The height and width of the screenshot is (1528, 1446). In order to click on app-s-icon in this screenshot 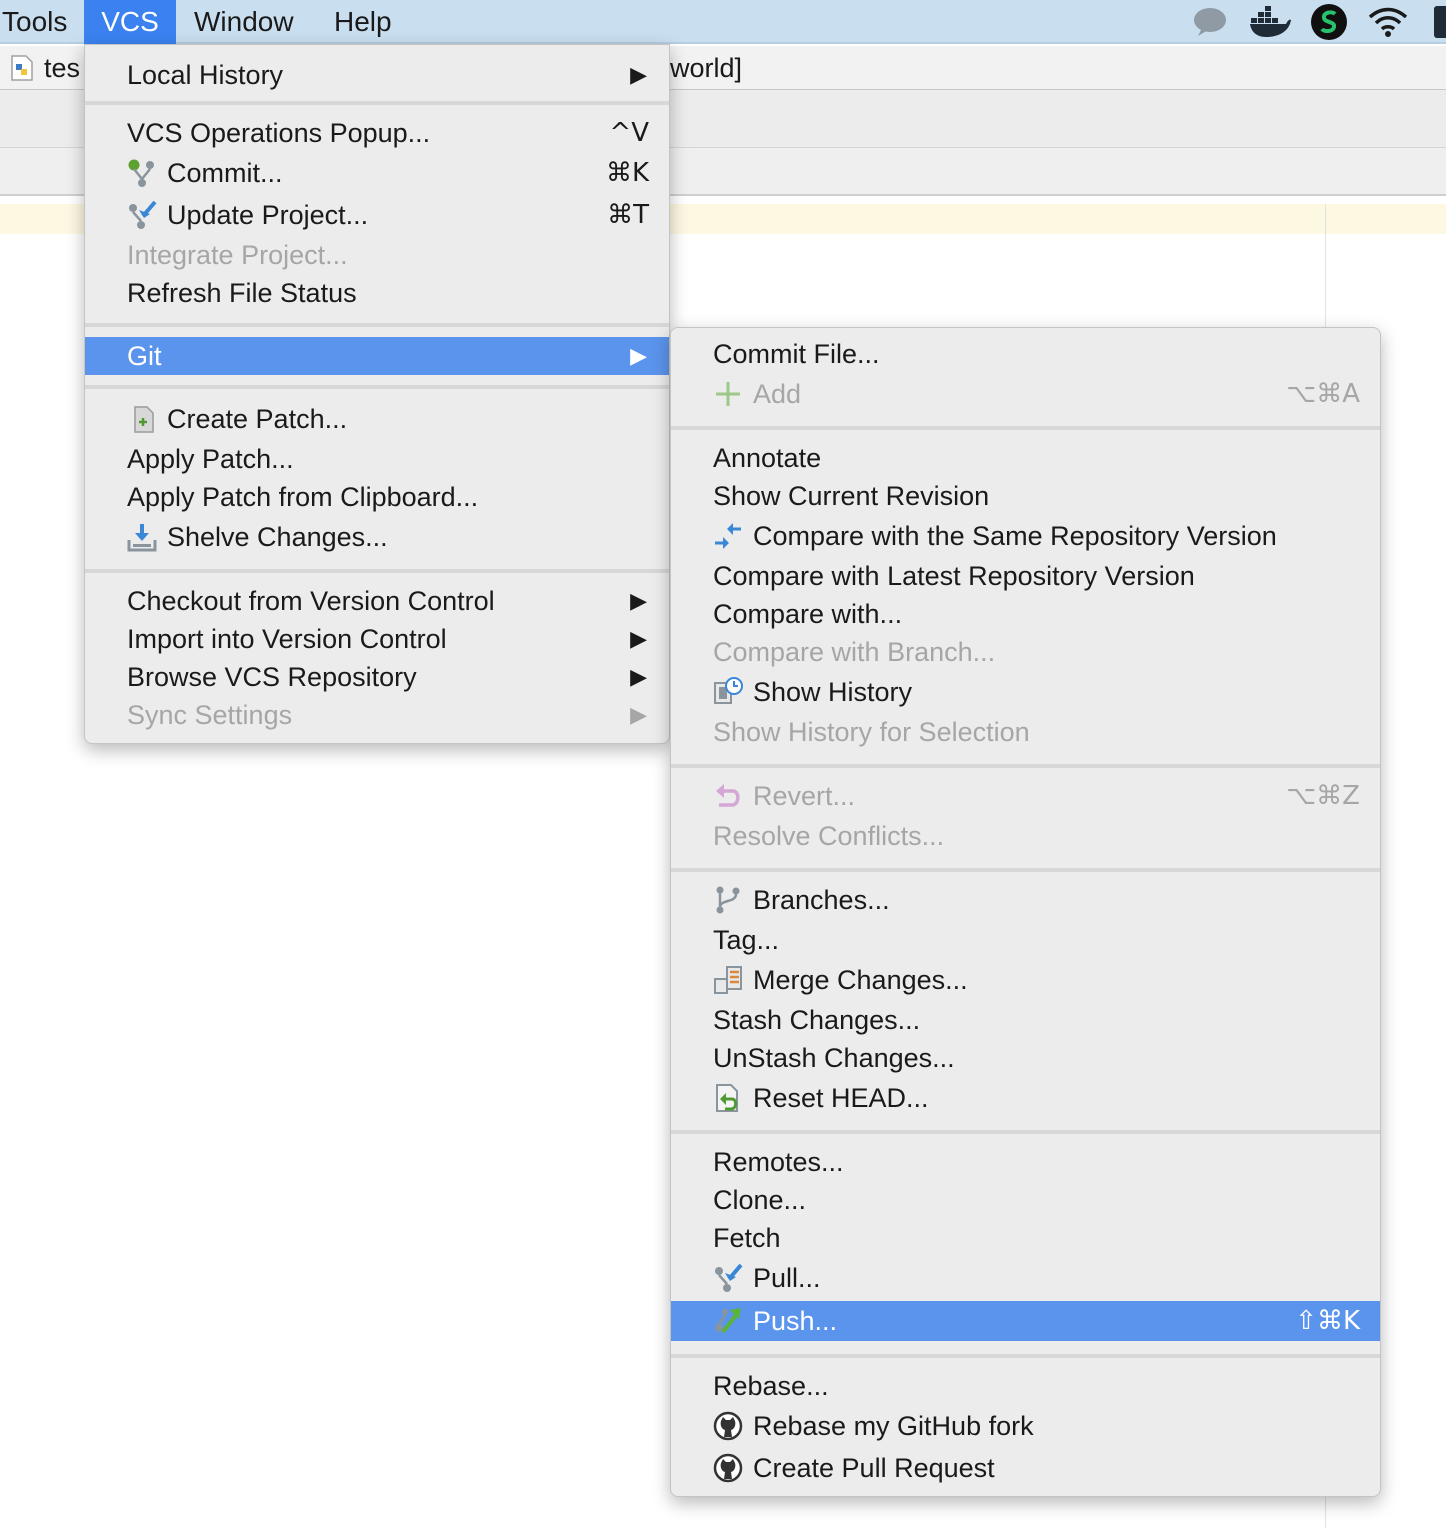, I will do `click(1329, 22)`.